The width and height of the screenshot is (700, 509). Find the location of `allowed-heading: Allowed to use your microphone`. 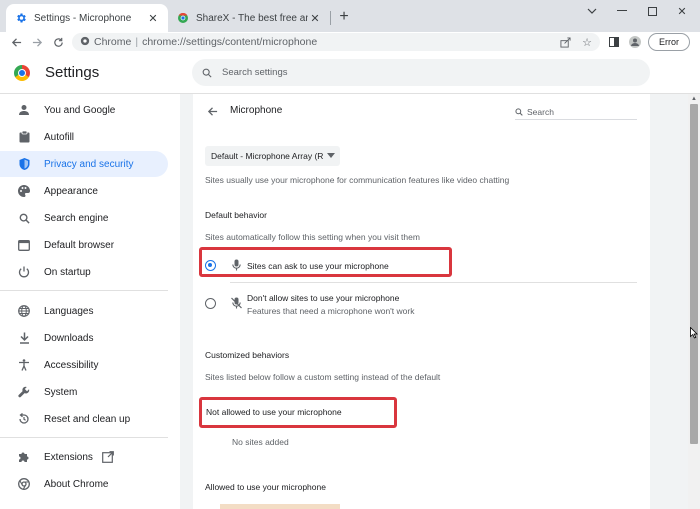

allowed-heading: Allowed to use your microphone is located at coordinates (265, 487).